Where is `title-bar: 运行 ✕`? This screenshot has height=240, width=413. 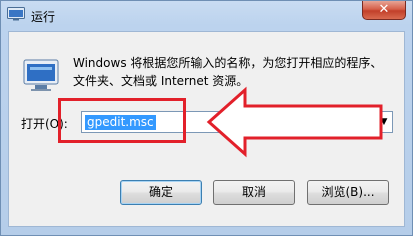 title-bar: 运行 ✕ is located at coordinates (206, 16).